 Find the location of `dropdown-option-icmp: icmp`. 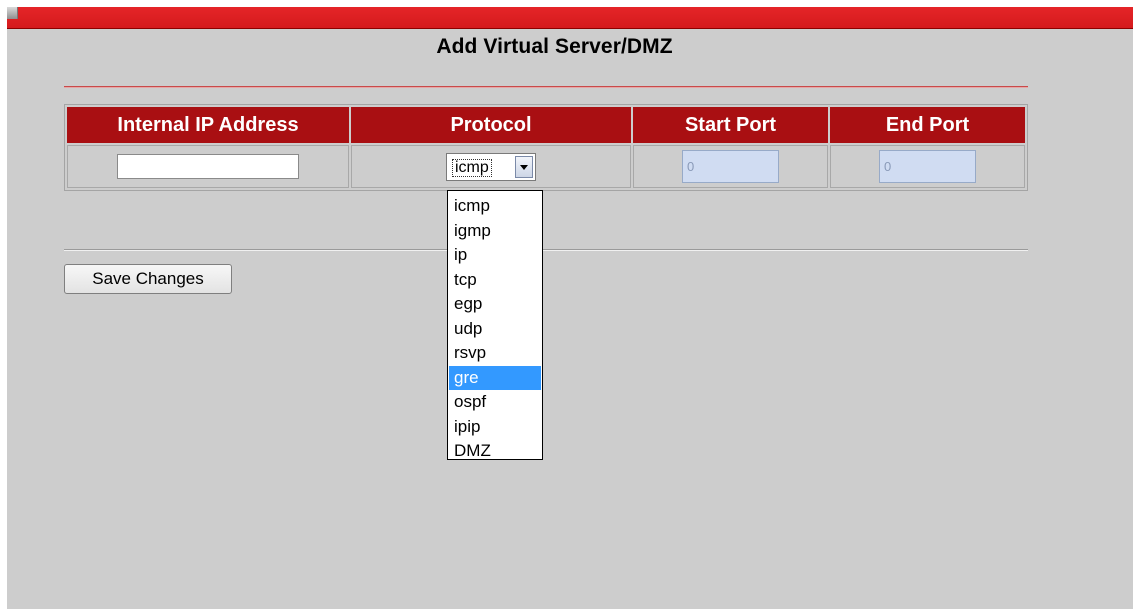

dropdown-option-icmp: icmp is located at coordinates (495, 206).